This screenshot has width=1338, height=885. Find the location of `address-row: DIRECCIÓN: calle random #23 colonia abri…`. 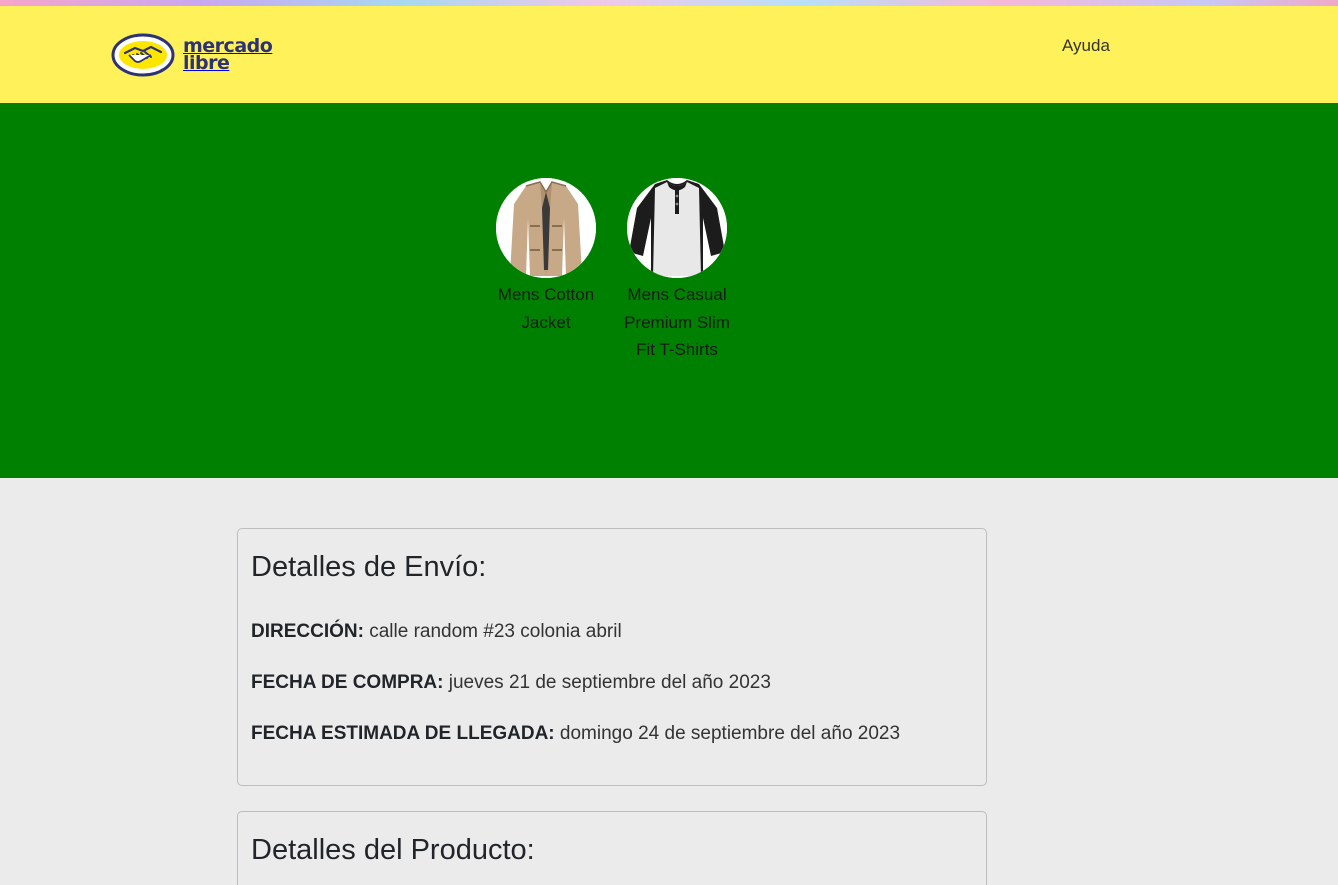

address-row: DIRECCIÓN: calle random #23 colonia abri… is located at coordinates (612, 632).